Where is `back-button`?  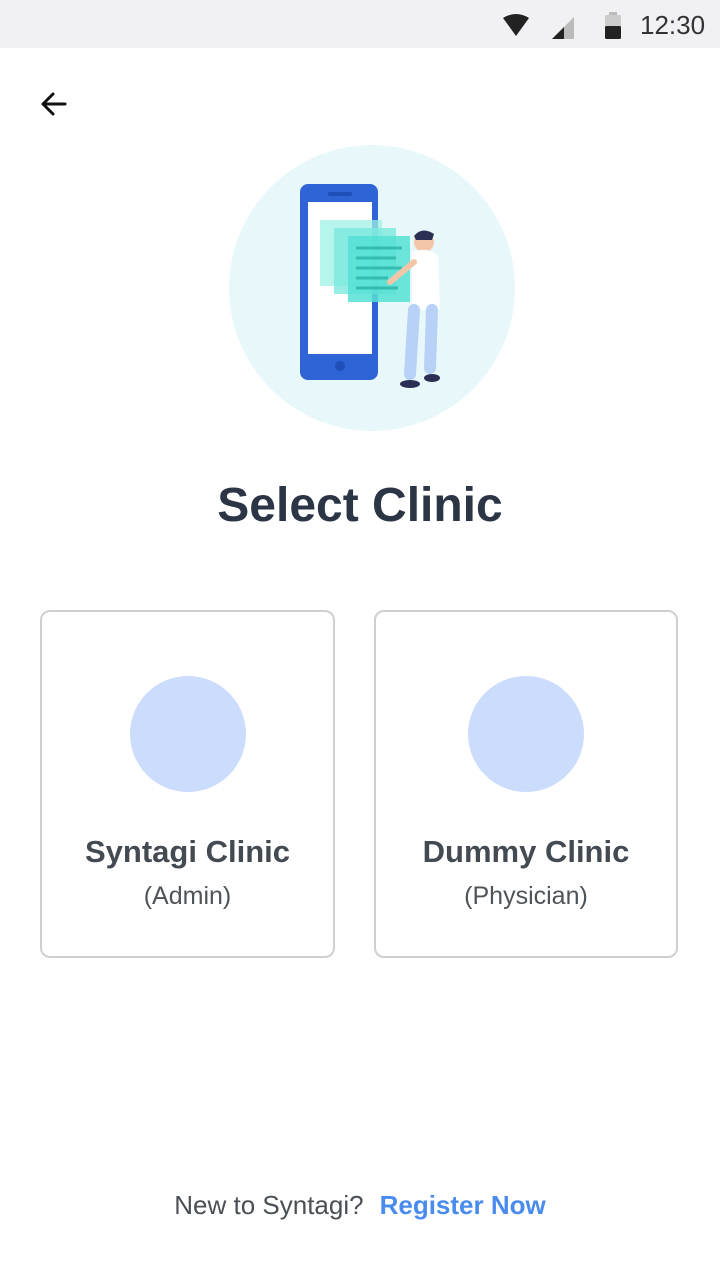 back-button is located at coordinates (54, 106).